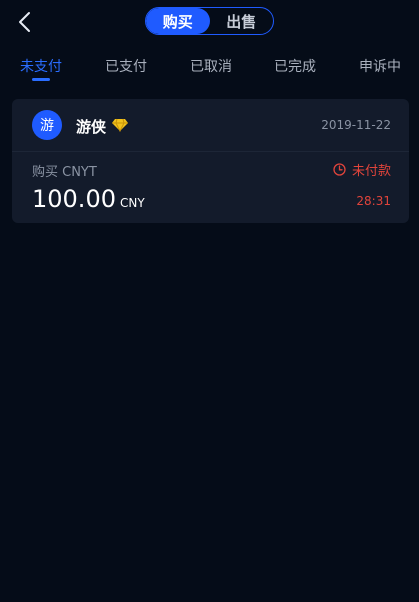 This screenshot has width=419, height=602. I want to click on segment-buy: 购买, so click(178, 21).